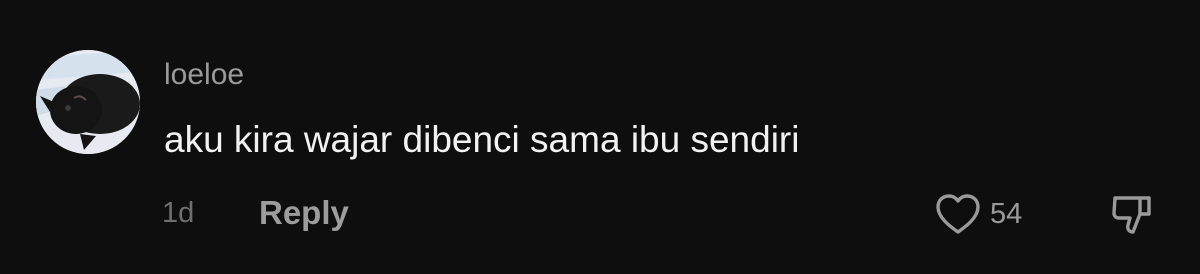  I want to click on like-count: 54, so click(1006, 214).